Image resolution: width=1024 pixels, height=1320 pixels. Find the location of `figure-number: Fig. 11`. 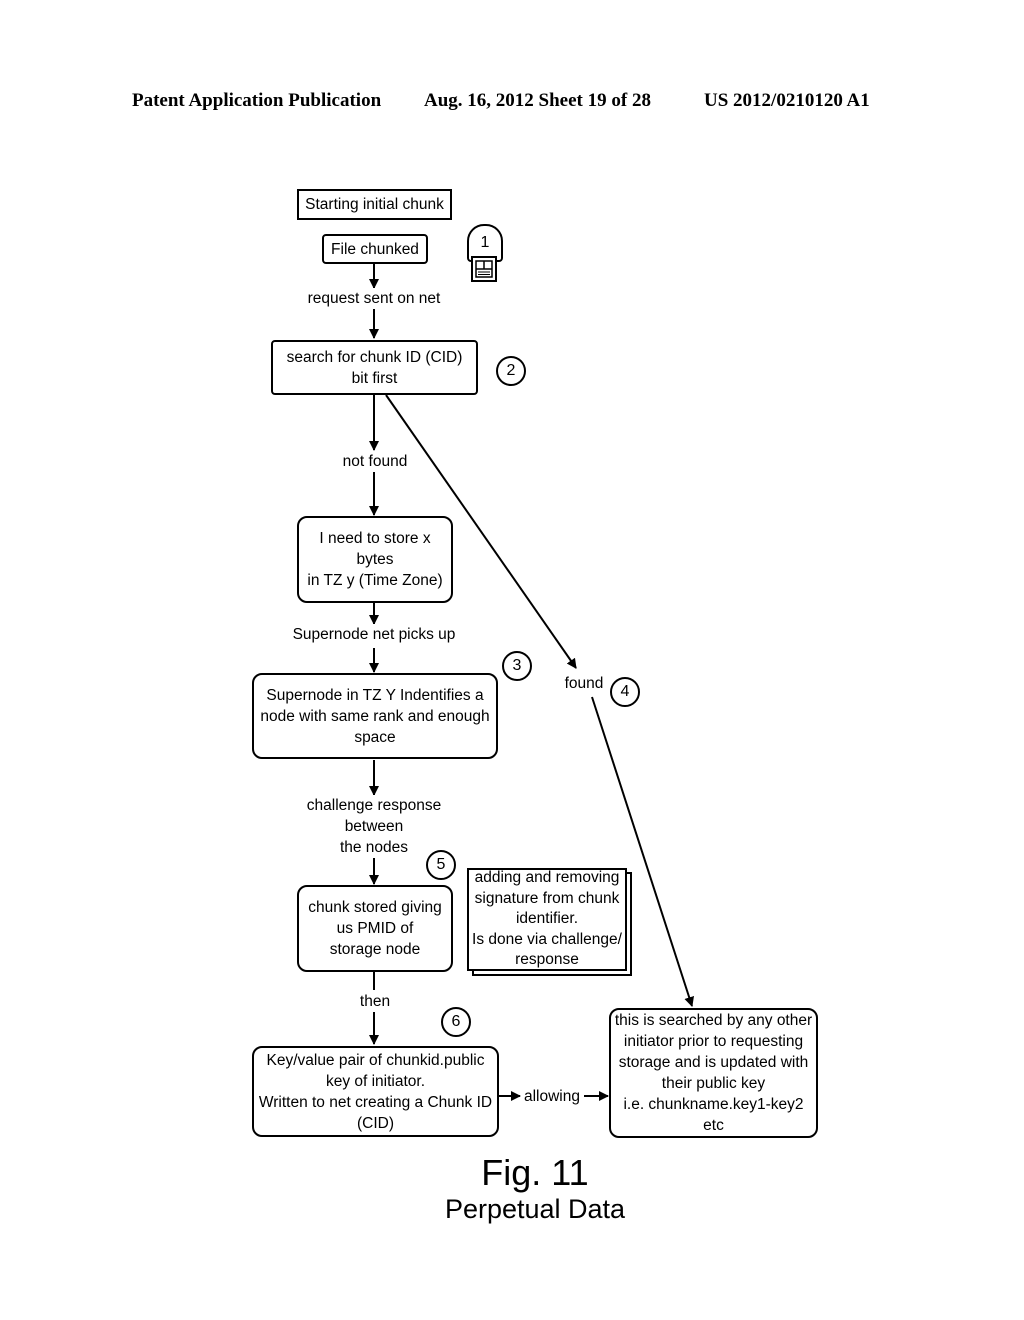

figure-number: Fig. 11 is located at coordinates (535, 1172).